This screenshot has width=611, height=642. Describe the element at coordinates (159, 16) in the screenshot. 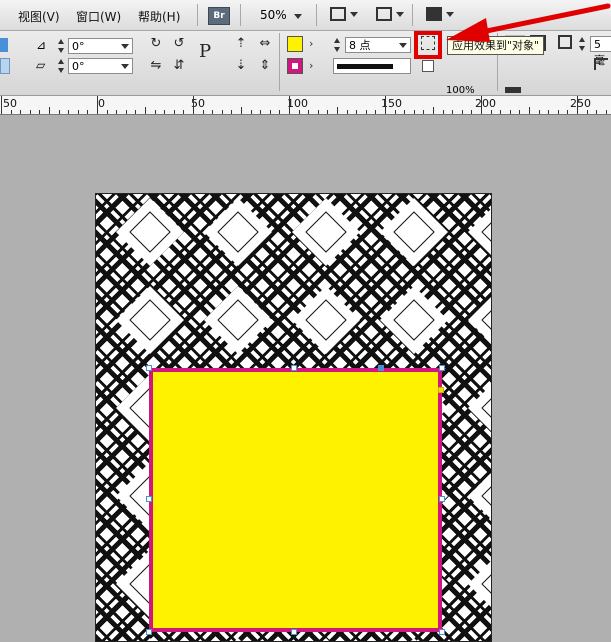

I see `menu-help: 帮助(H)` at that location.